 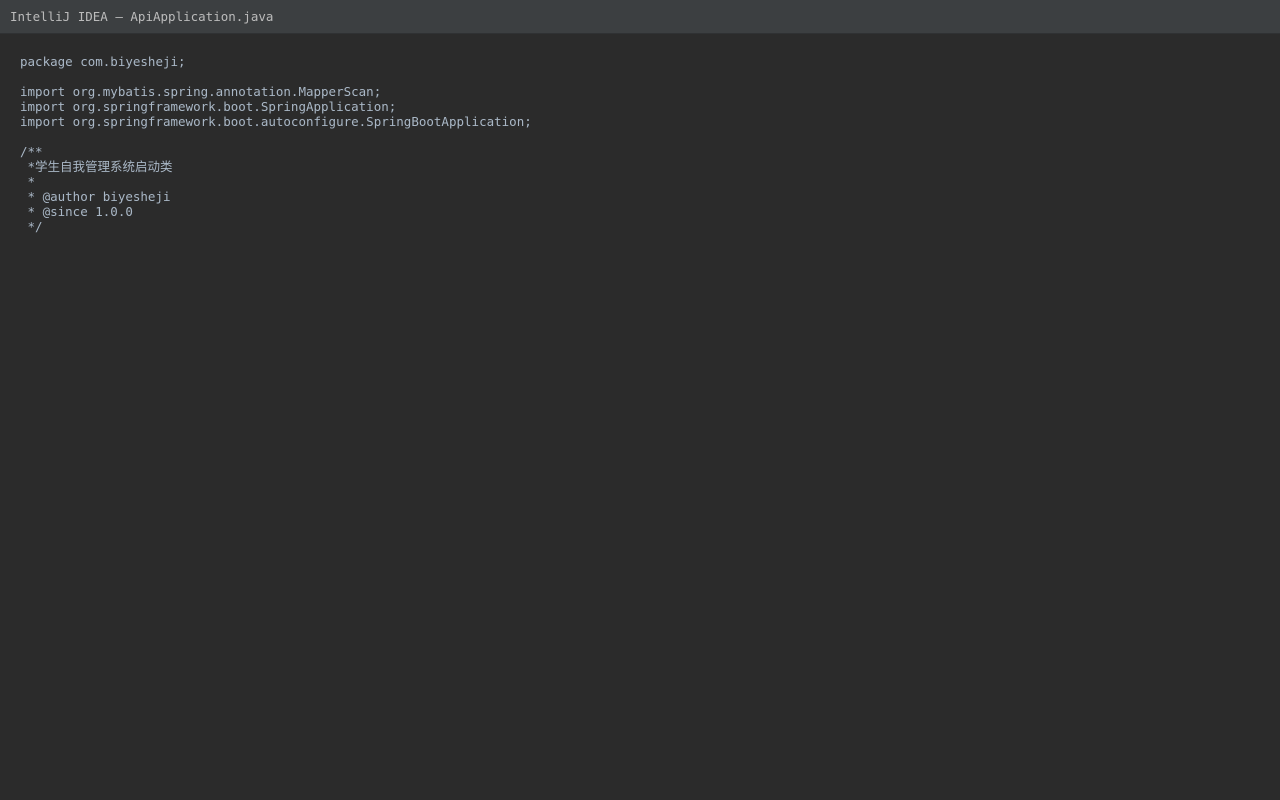 What do you see at coordinates (650, 151) in the screenshot?
I see `code-line-7: /**` at bounding box center [650, 151].